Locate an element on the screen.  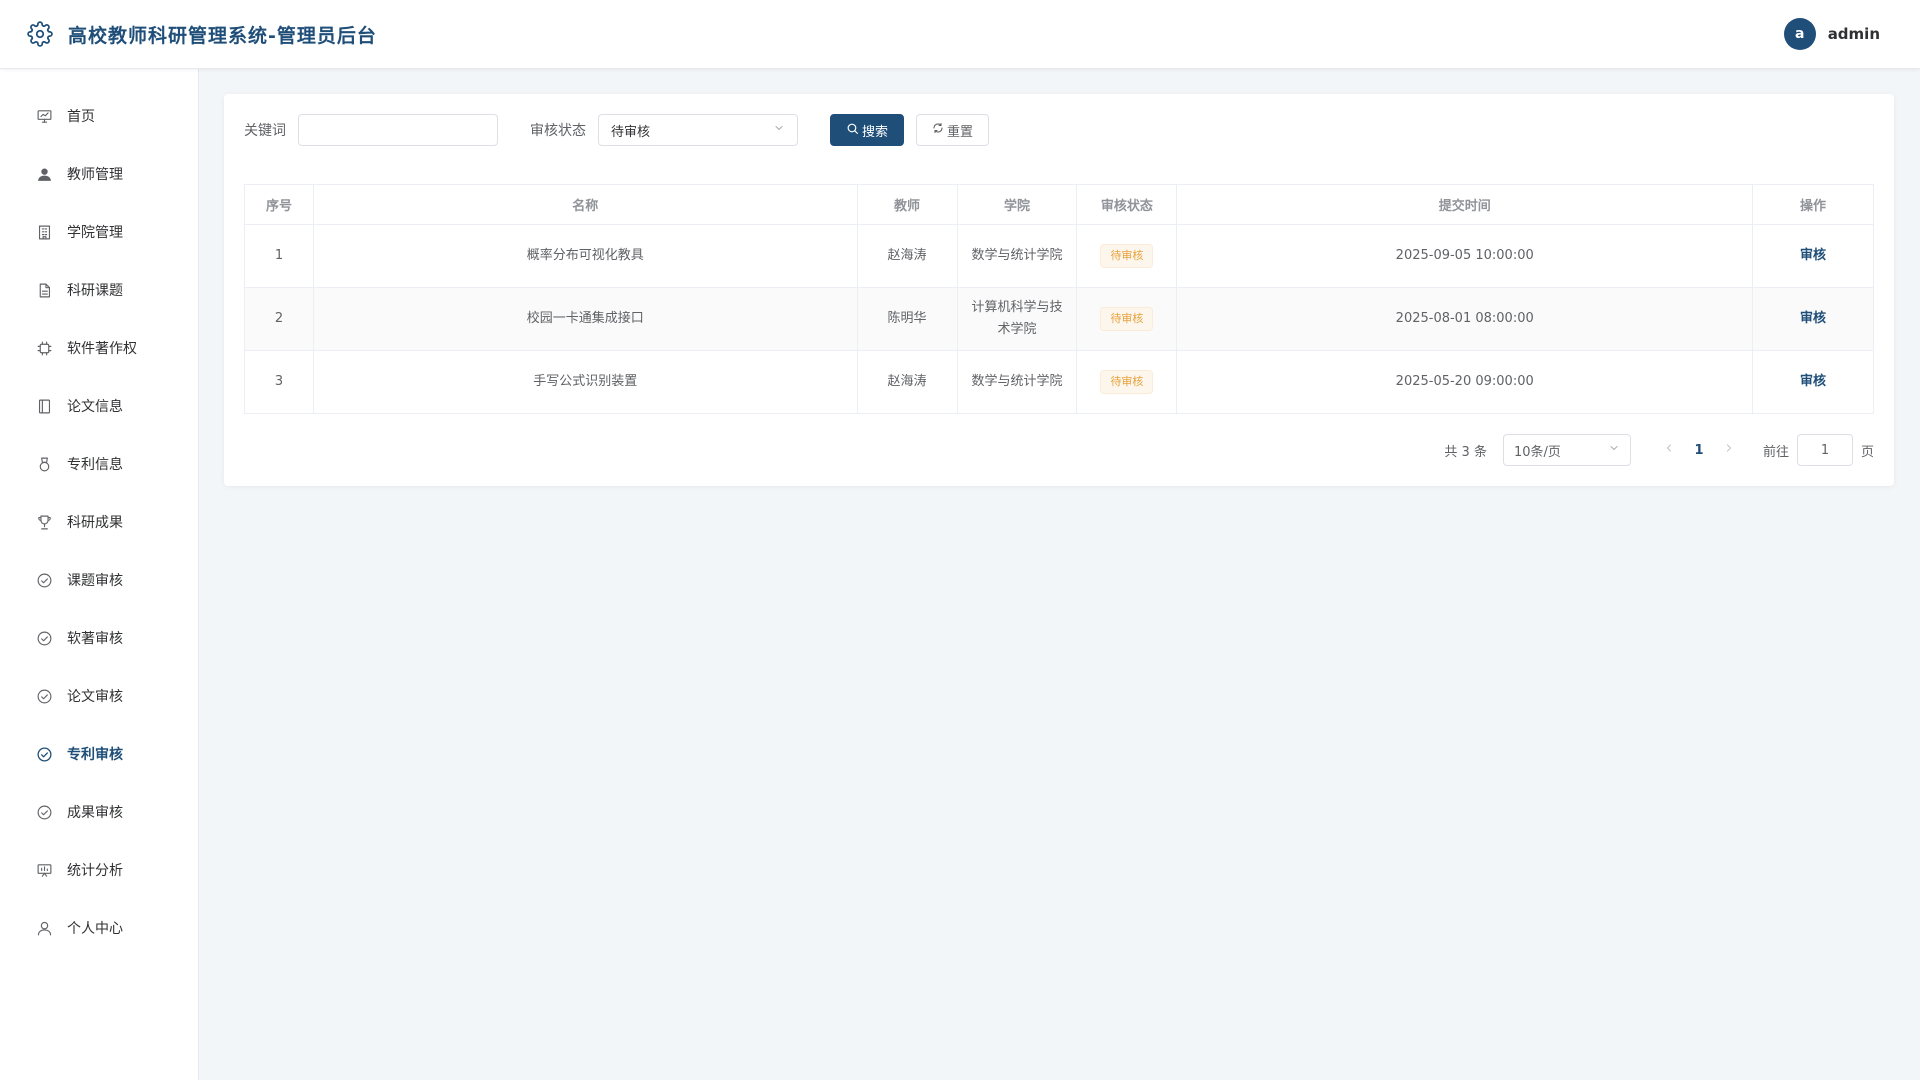
sidebar-item-label: 课题审核 is located at coordinates (95, 581).